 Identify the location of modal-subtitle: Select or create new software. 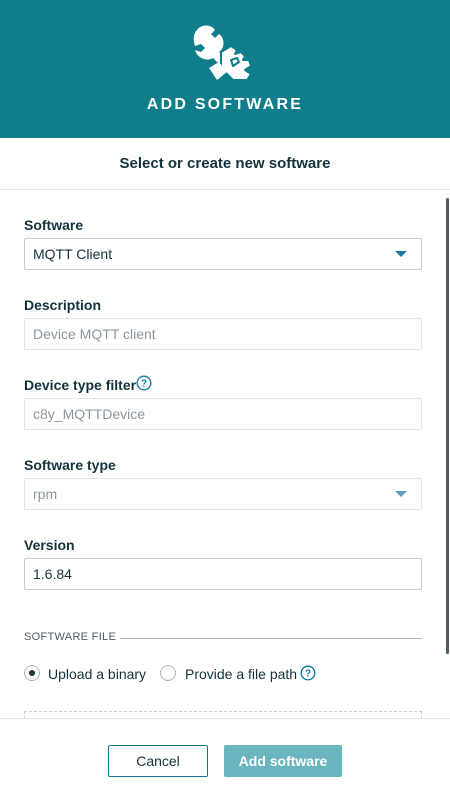
(225, 163).